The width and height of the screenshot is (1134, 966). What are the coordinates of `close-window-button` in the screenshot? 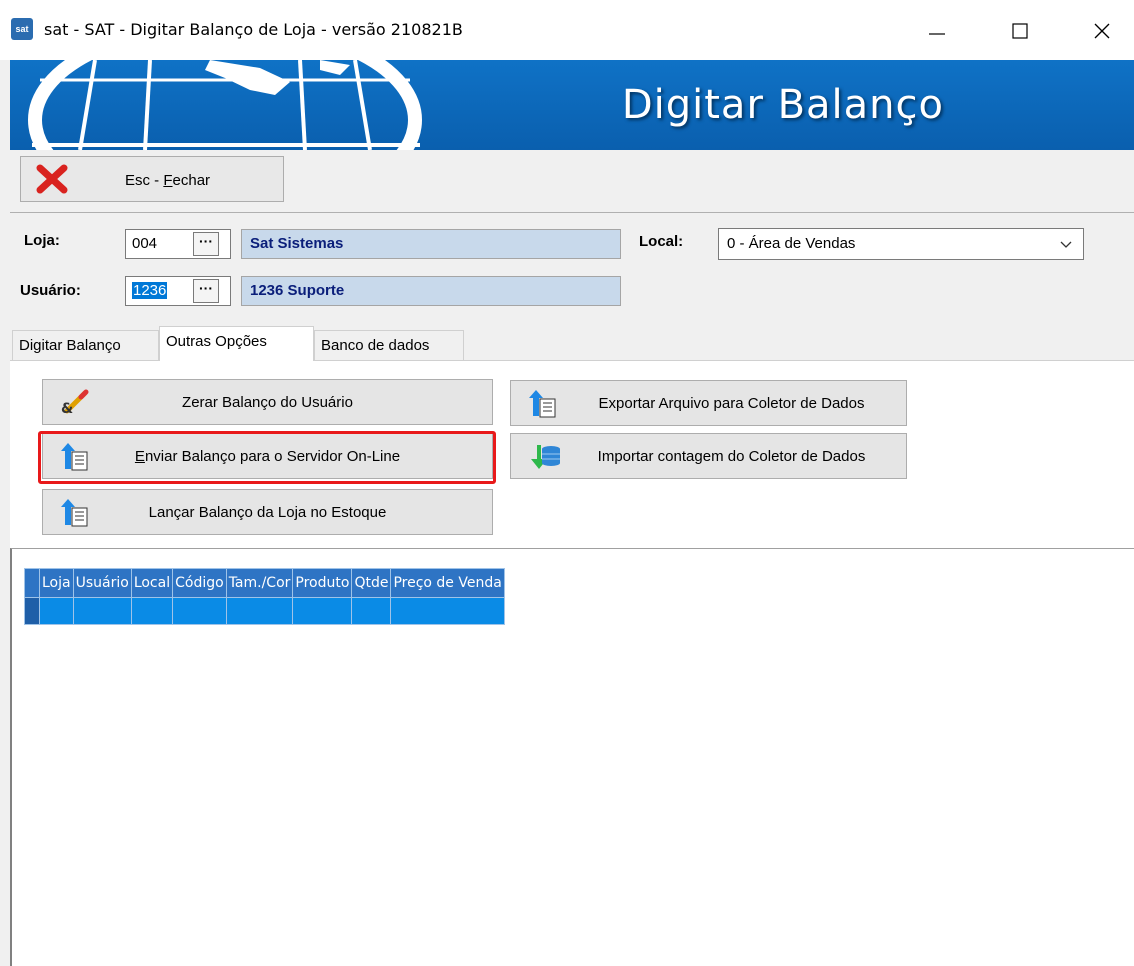 It's located at (1102, 31).